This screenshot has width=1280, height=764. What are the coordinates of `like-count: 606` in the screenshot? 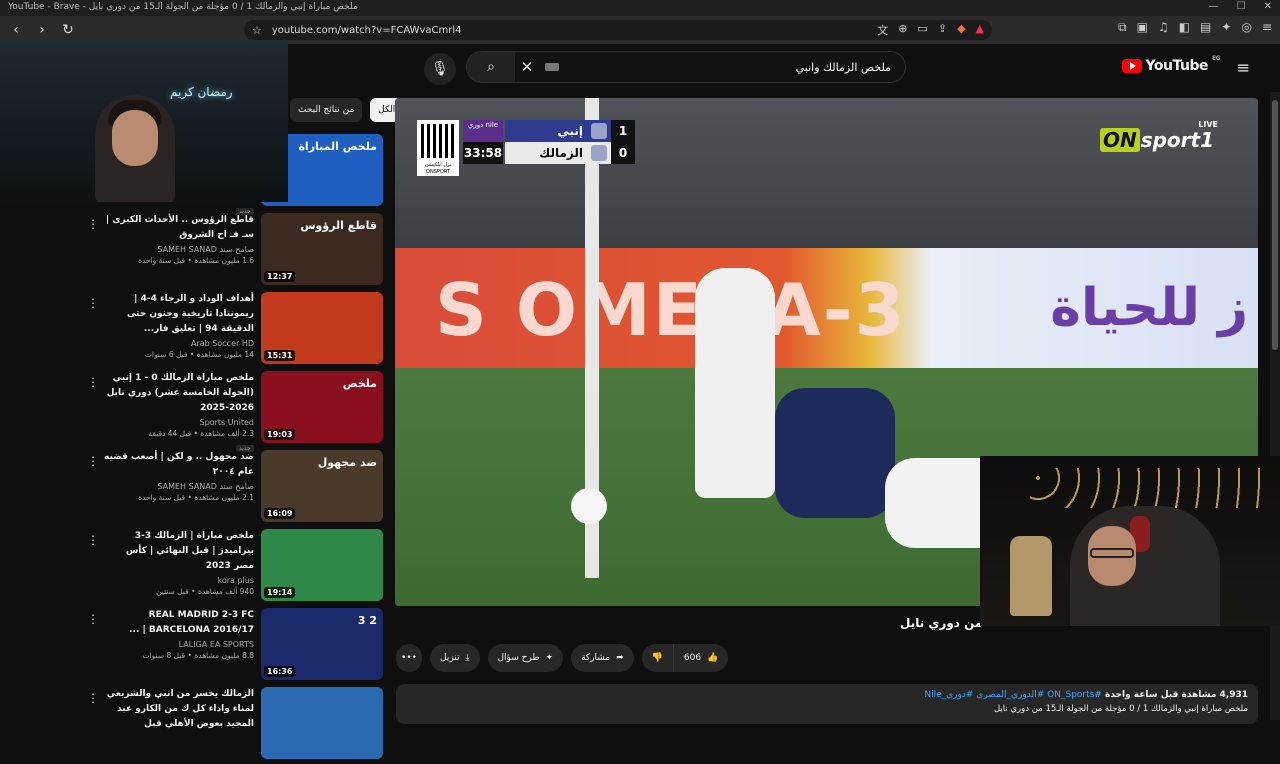 It's located at (692, 658).